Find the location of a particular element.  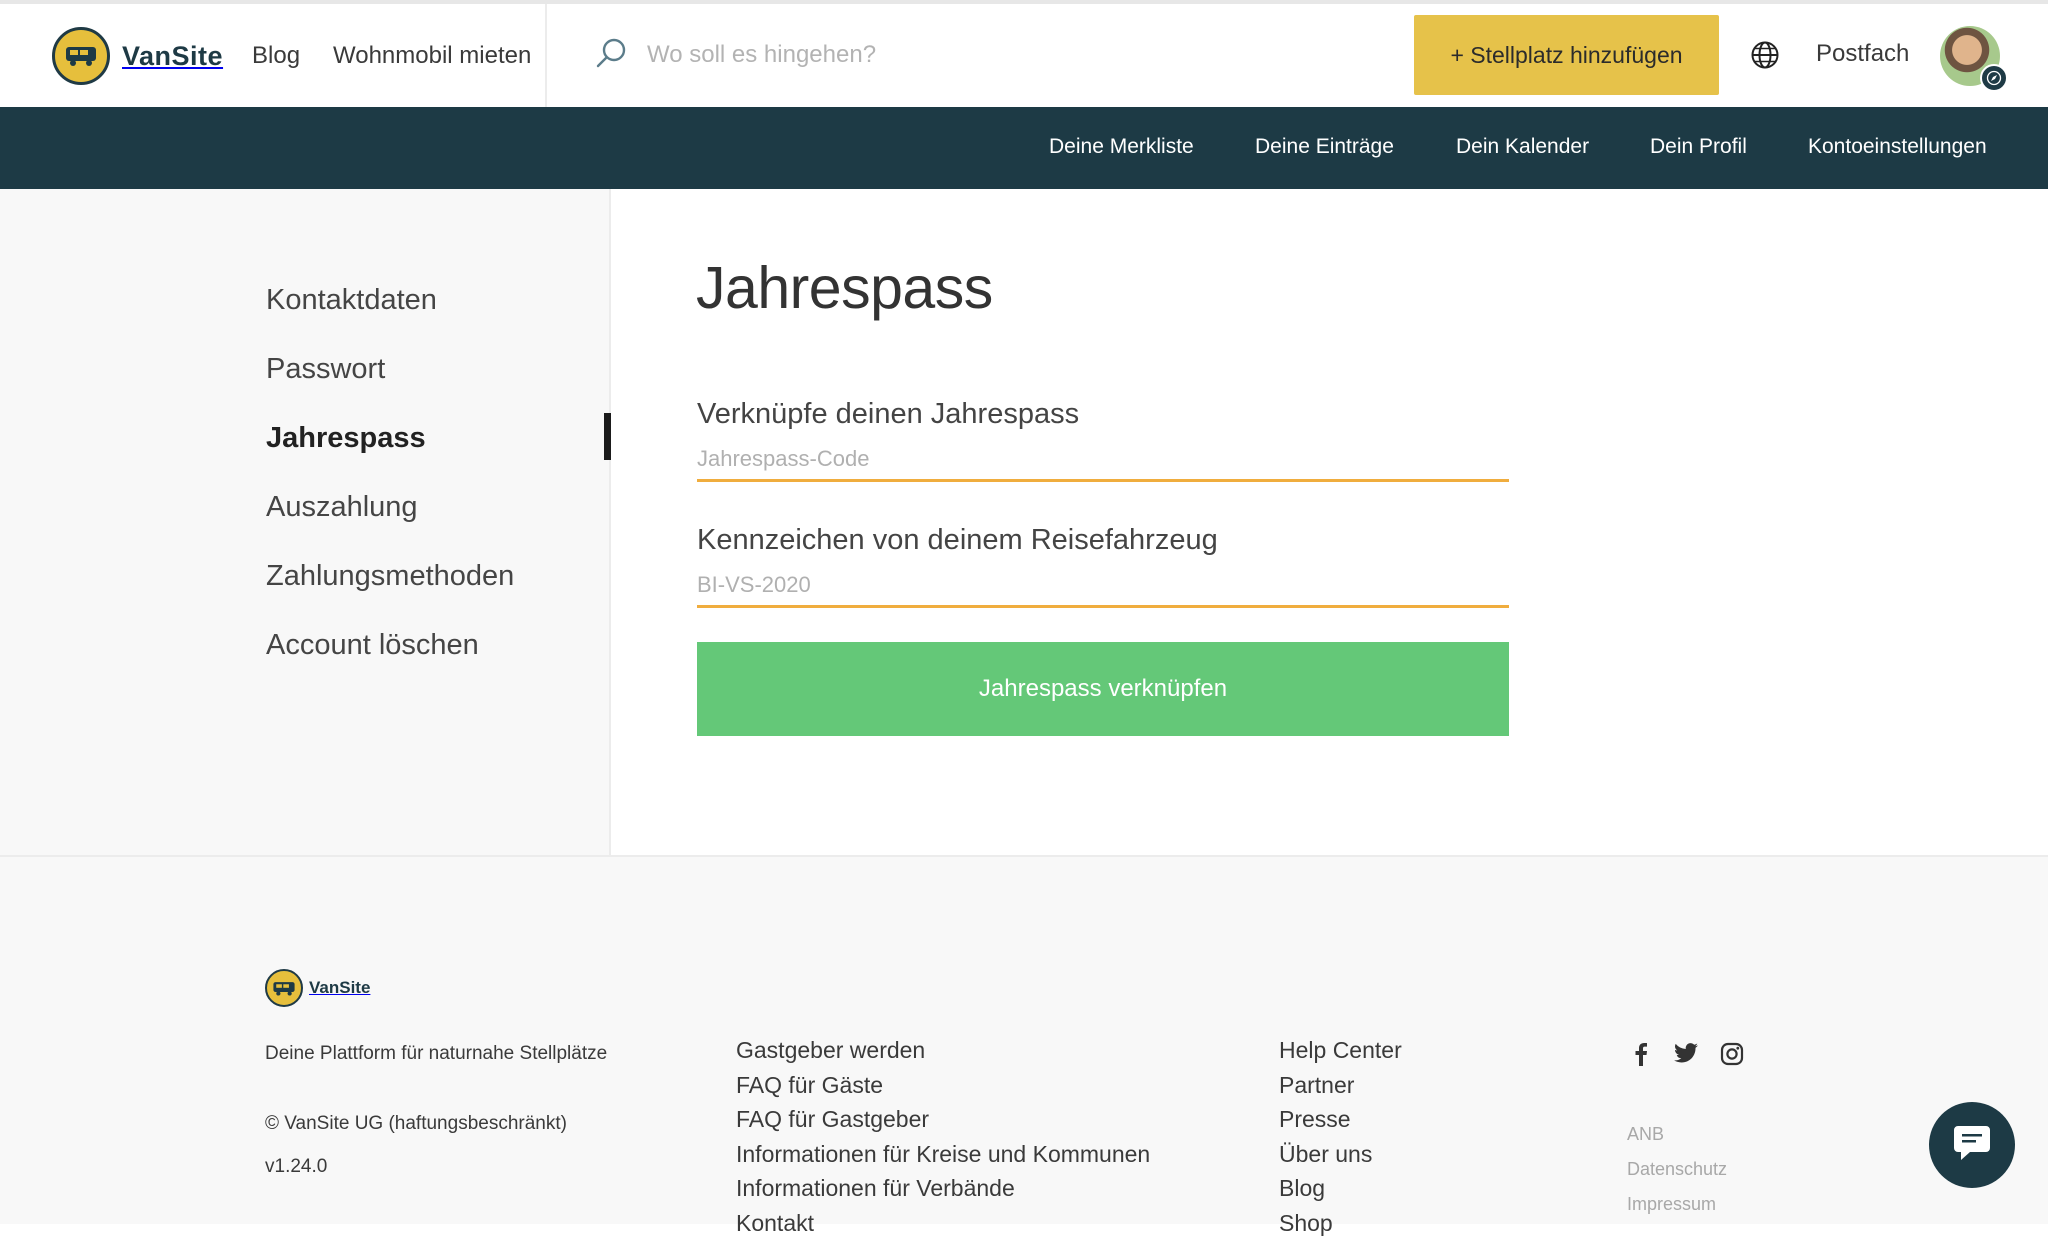

footer-link-kreise-kommunen: Informationen für Kreise und Kommunen is located at coordinates (943, 1154).